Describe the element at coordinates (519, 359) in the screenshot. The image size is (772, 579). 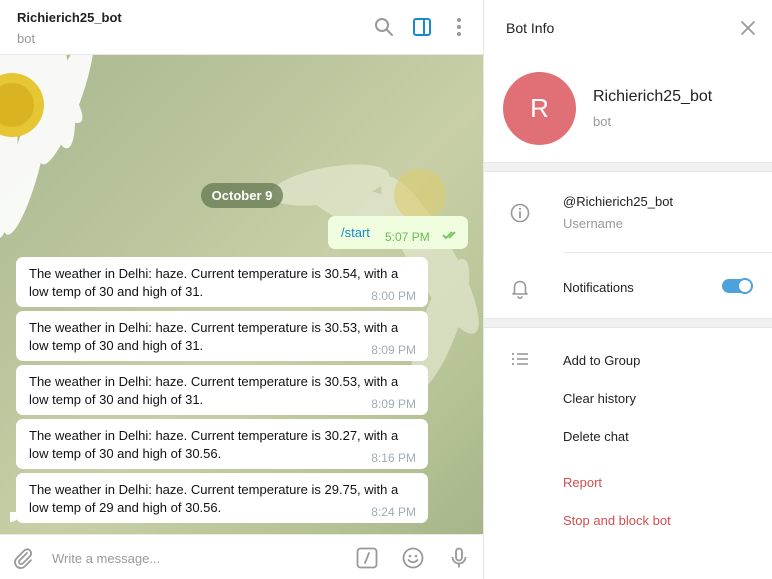
I see `list-icon` at that location.